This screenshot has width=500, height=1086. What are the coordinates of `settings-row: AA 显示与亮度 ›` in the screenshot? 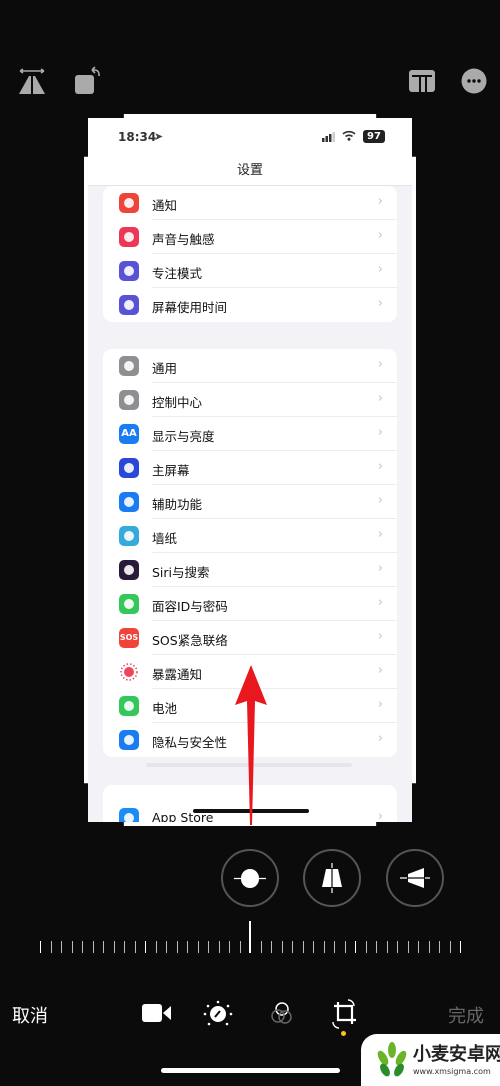 It's located at (250, 434).